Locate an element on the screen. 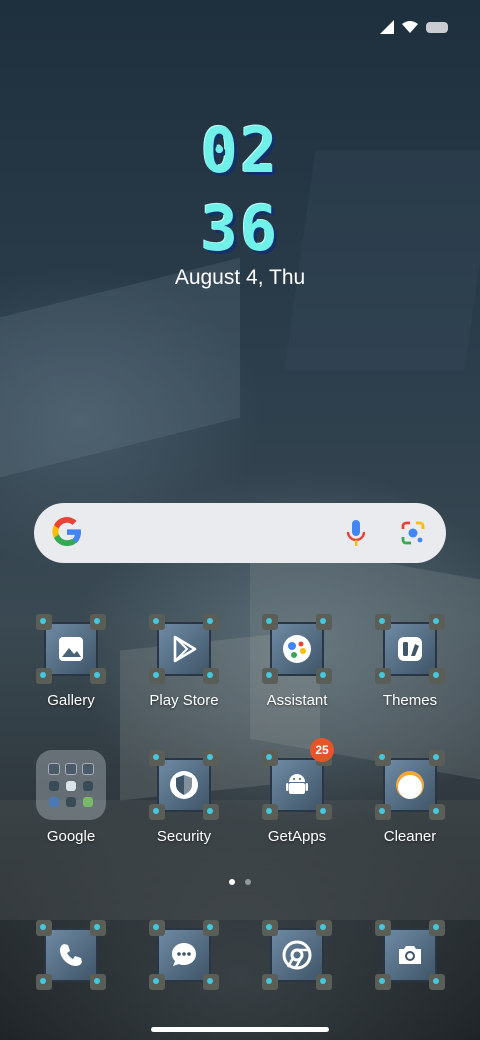 This screenshot has width=480, height=1040. battery-icon is located at coordinates (437, 27).